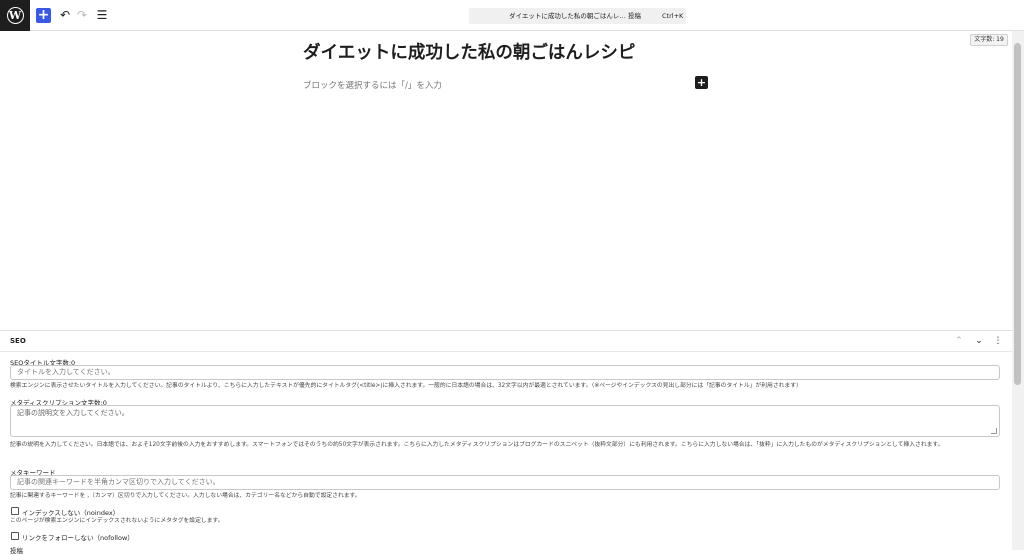  What do you see at coordinates (959, 341) in the screenshot?
I see `chevron-up-icon: ⌃` at bounding box center [959, 341].